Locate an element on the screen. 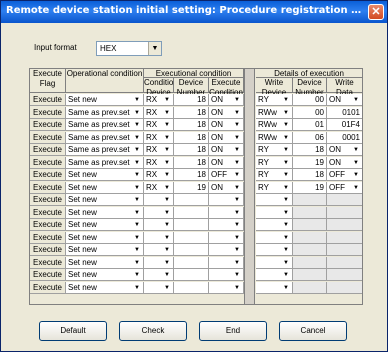 This screenshot has height=352, width=388. close-icon: ✕ is located at coordinates (376, 12).